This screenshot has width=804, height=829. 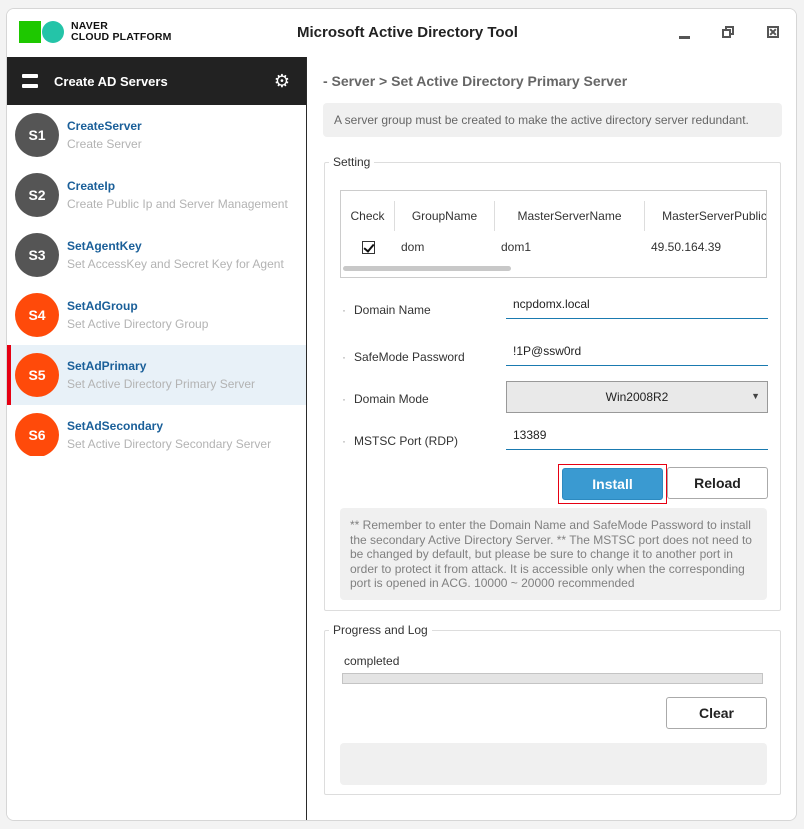 What do you see at coordinates (685, 33) in the screenshot?
I see `minimize-icon` at bounding box center [685, 33].